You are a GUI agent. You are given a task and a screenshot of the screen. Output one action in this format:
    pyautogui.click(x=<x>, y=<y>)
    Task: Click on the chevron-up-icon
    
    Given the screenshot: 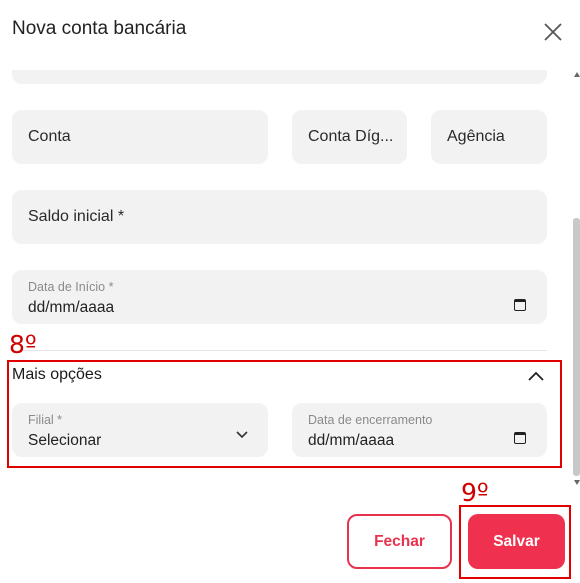 What is the action you would take?
    pyautogui.click(x=536, y=375)
    